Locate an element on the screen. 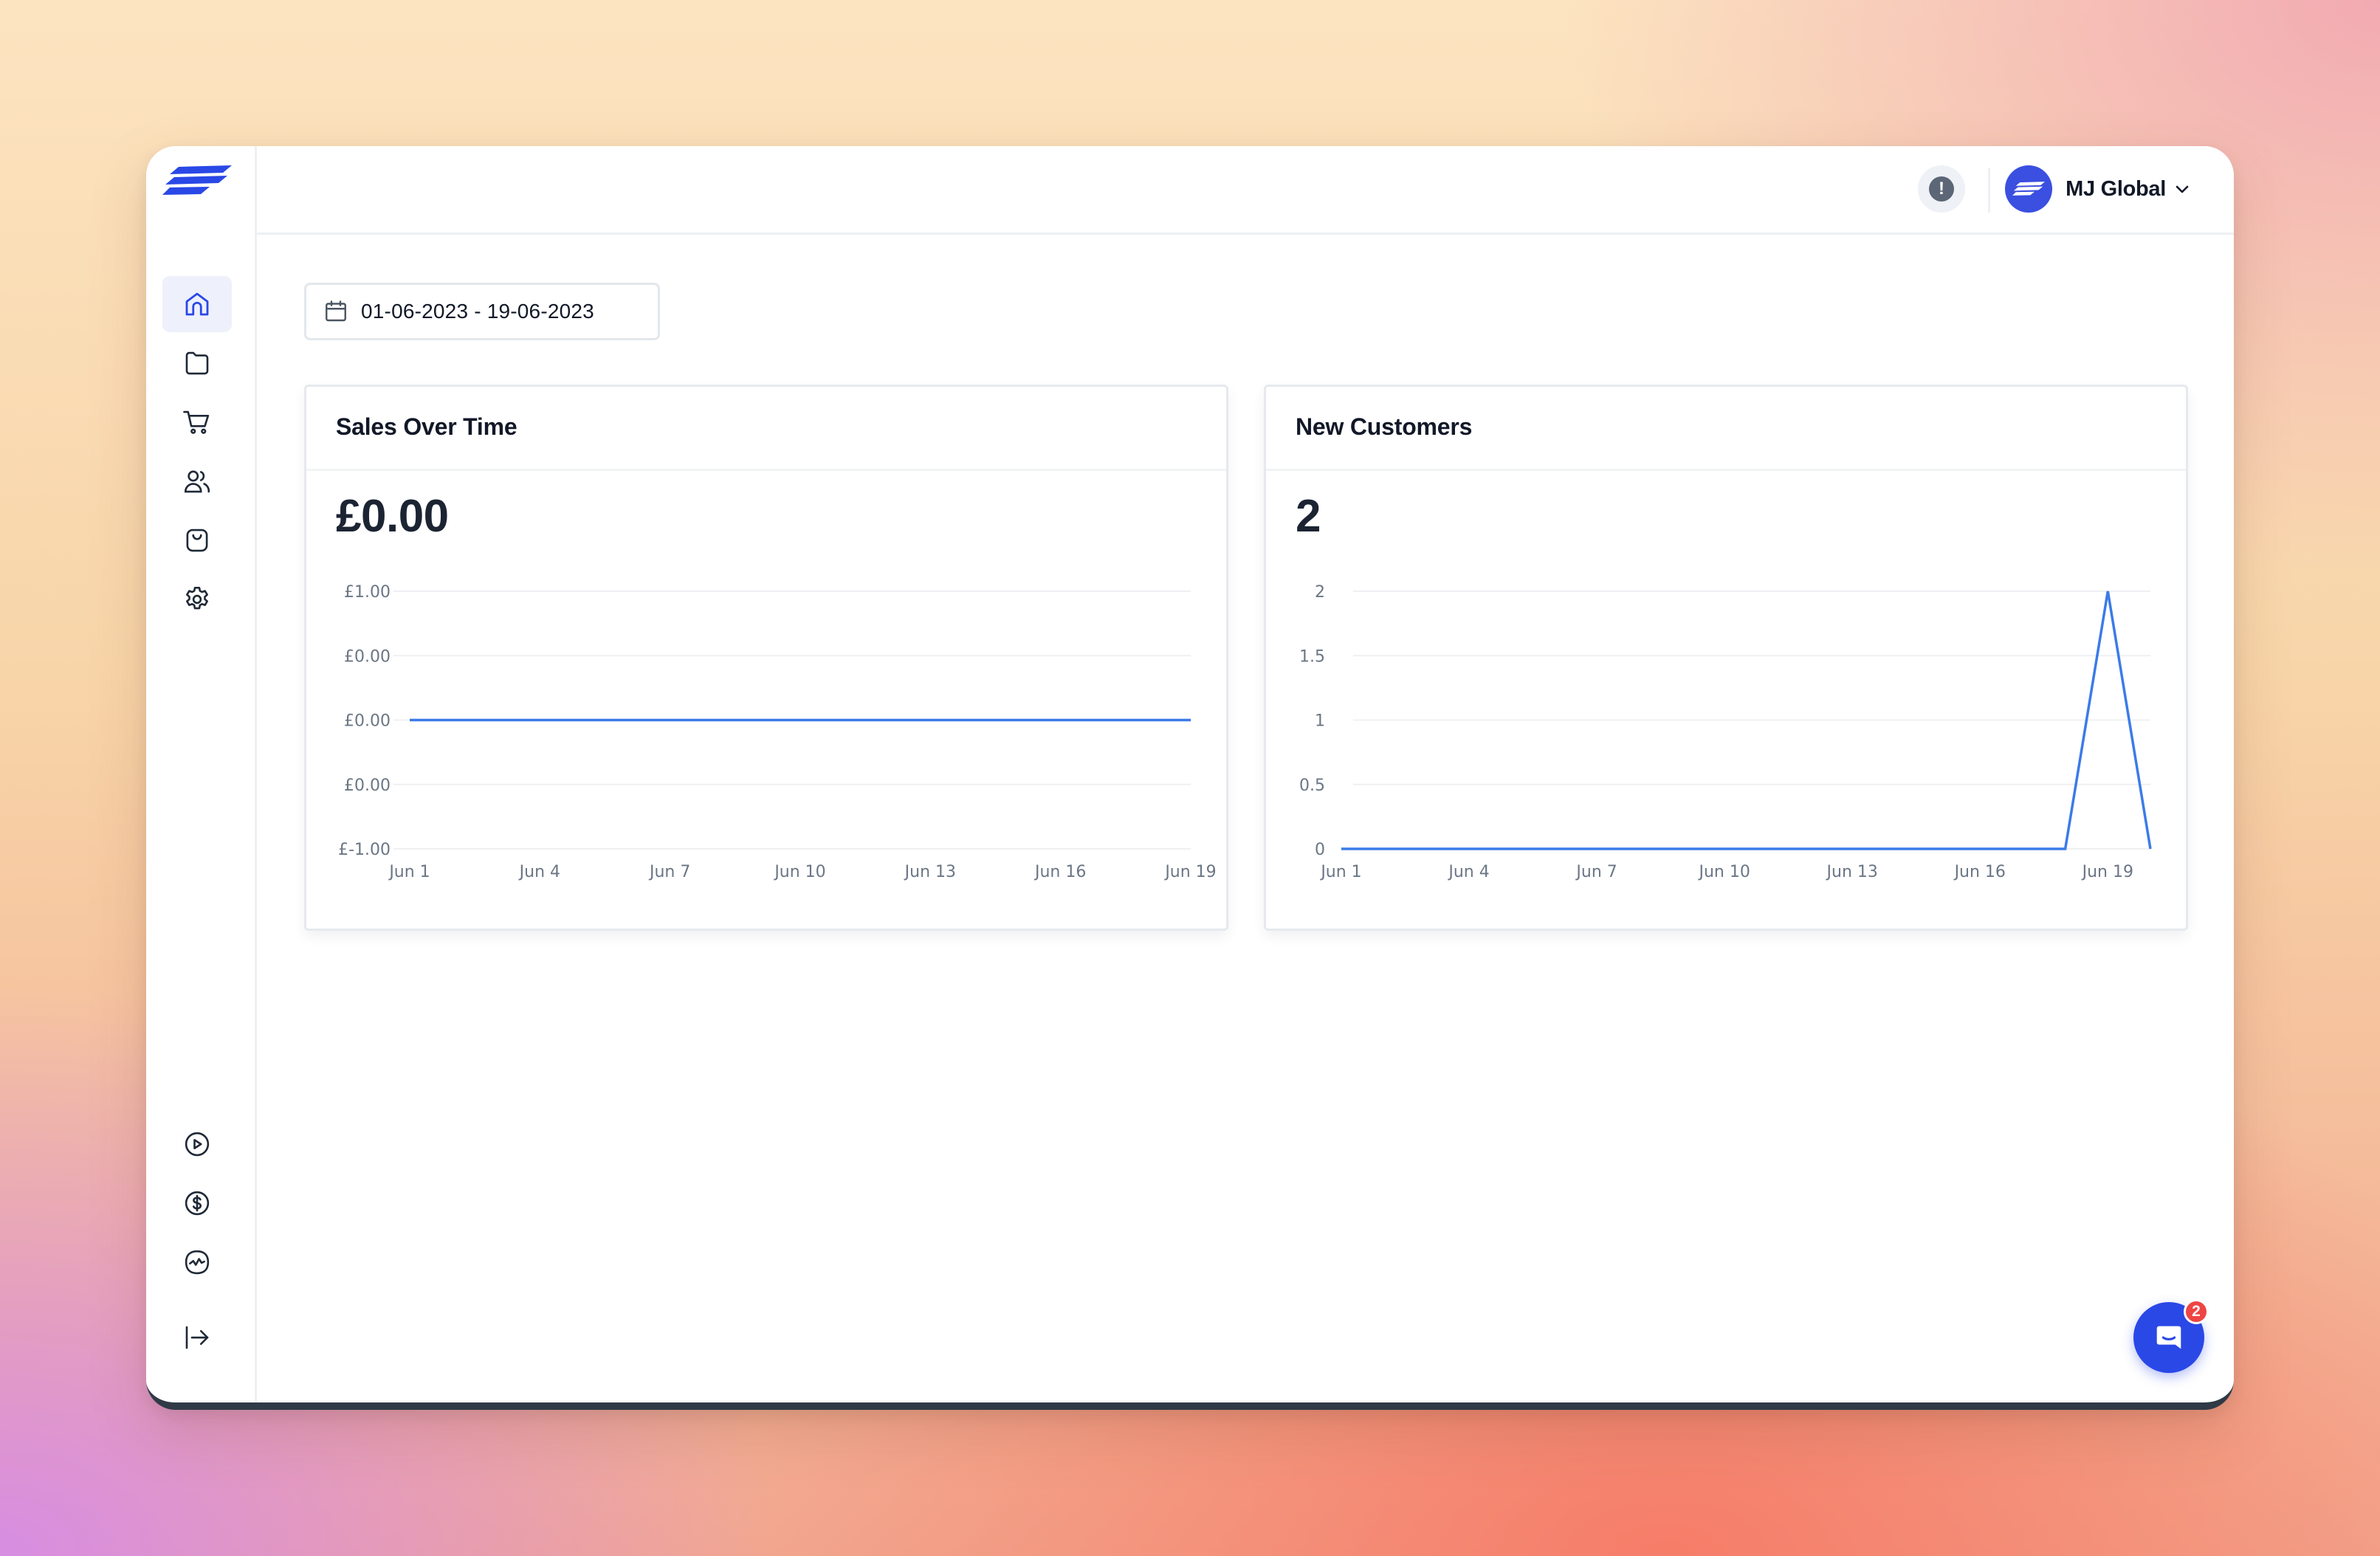 The width and height of the screenshot is (2380, 1556). y-tick-label: 1.5 is located at coordinates (1312, 656).